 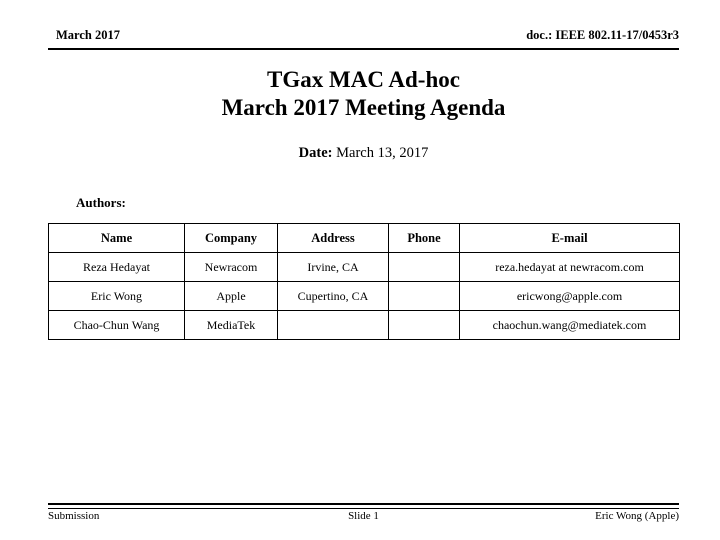 I want to click on authors-label: Authors:, so click(x=101, y=202).